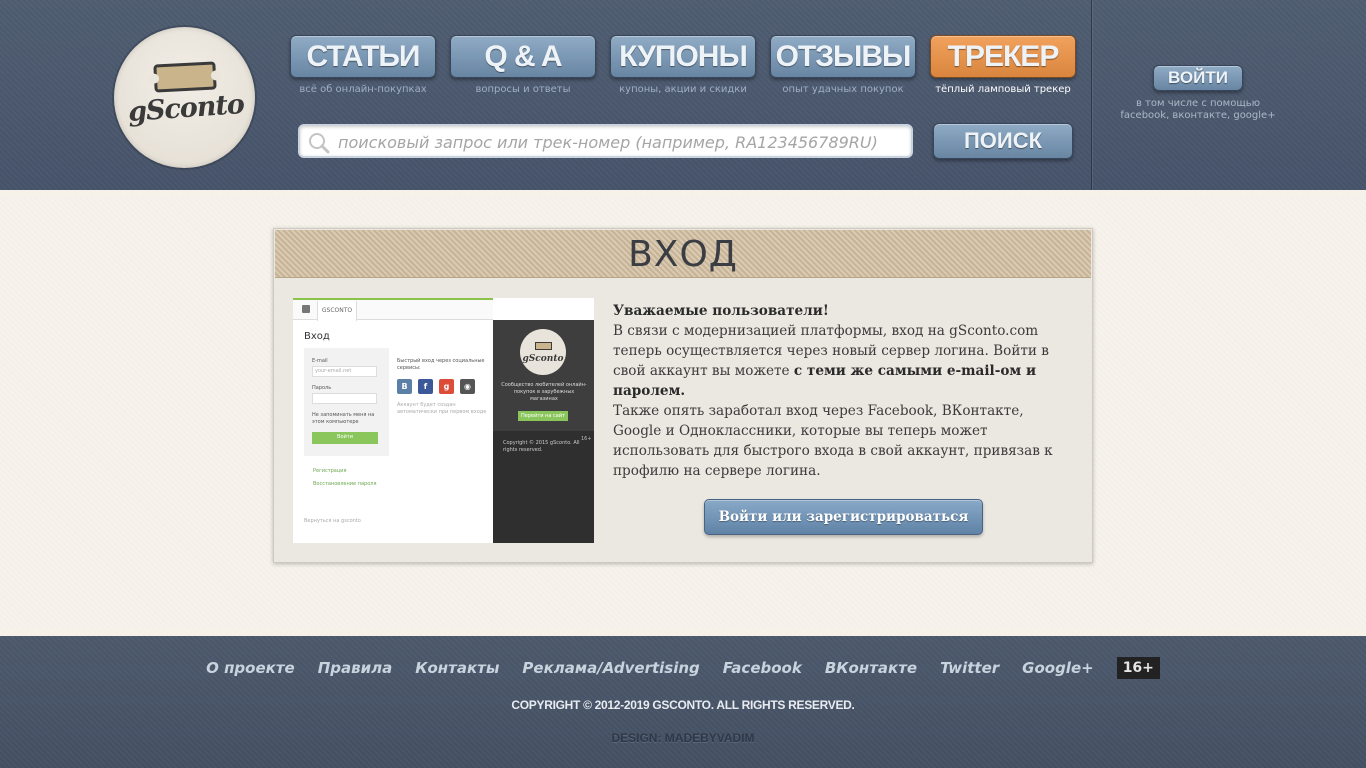  I want to click on login-button: ВОЙТИ, so click(1198, 78).